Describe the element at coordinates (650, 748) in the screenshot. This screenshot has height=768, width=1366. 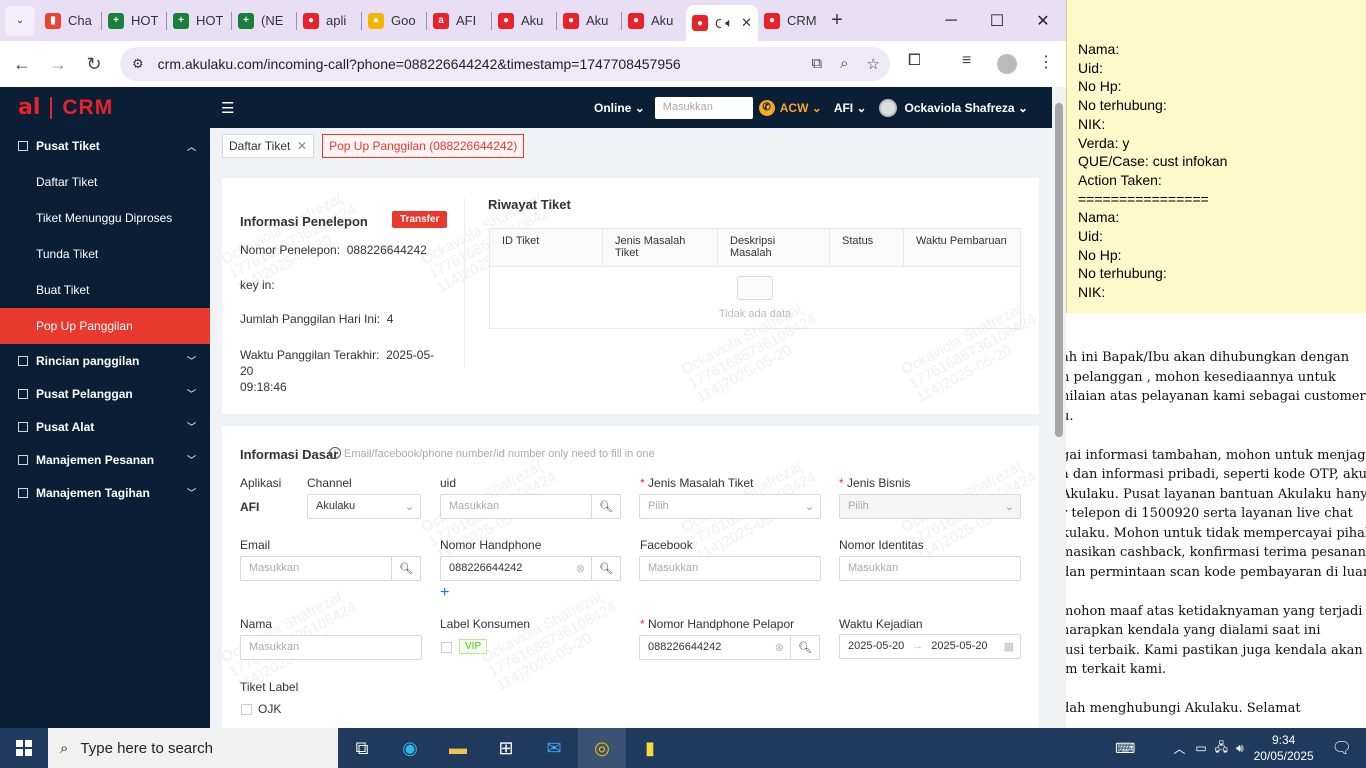
I see `sticky-notes-icon: ▮` at that location.